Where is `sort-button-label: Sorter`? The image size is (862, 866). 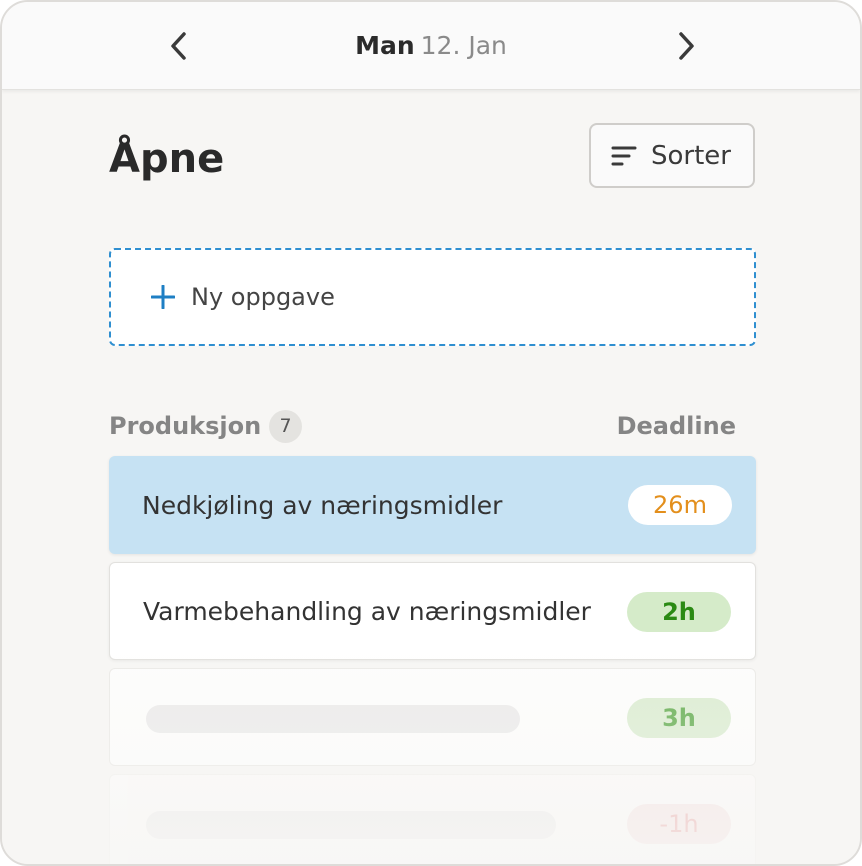
sort-button-label: Sorter is located at coordinates (691, 155).